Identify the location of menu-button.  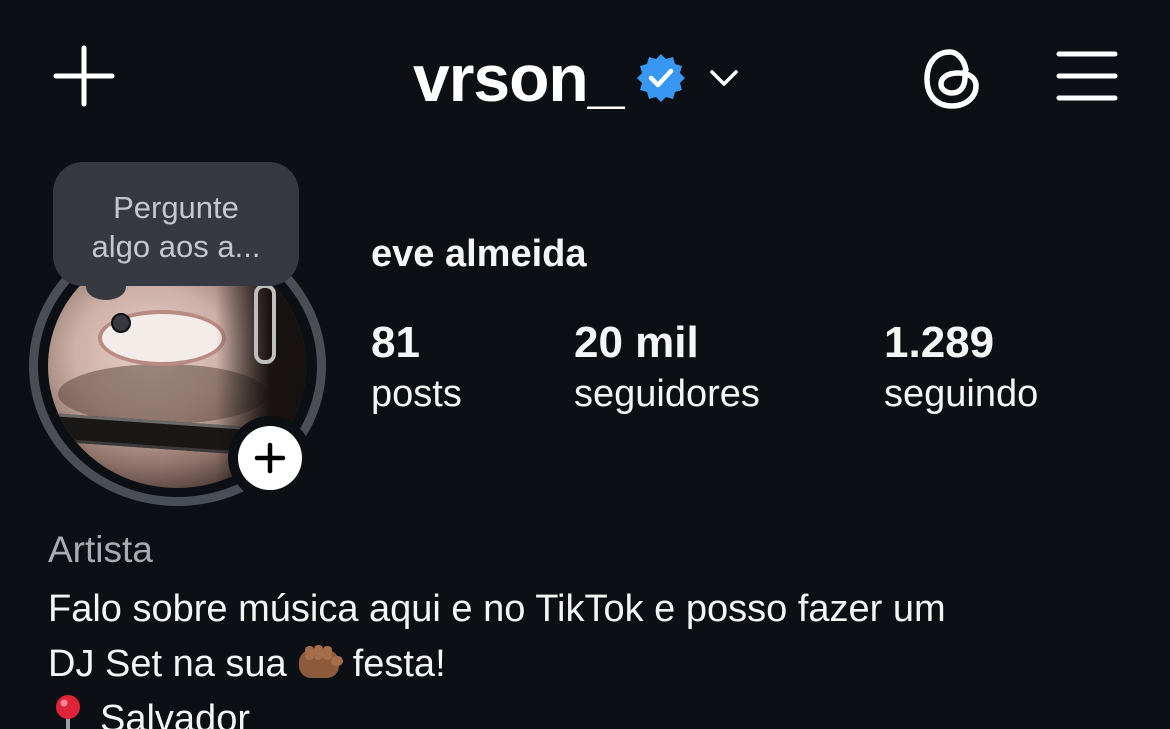
(1087, 76).